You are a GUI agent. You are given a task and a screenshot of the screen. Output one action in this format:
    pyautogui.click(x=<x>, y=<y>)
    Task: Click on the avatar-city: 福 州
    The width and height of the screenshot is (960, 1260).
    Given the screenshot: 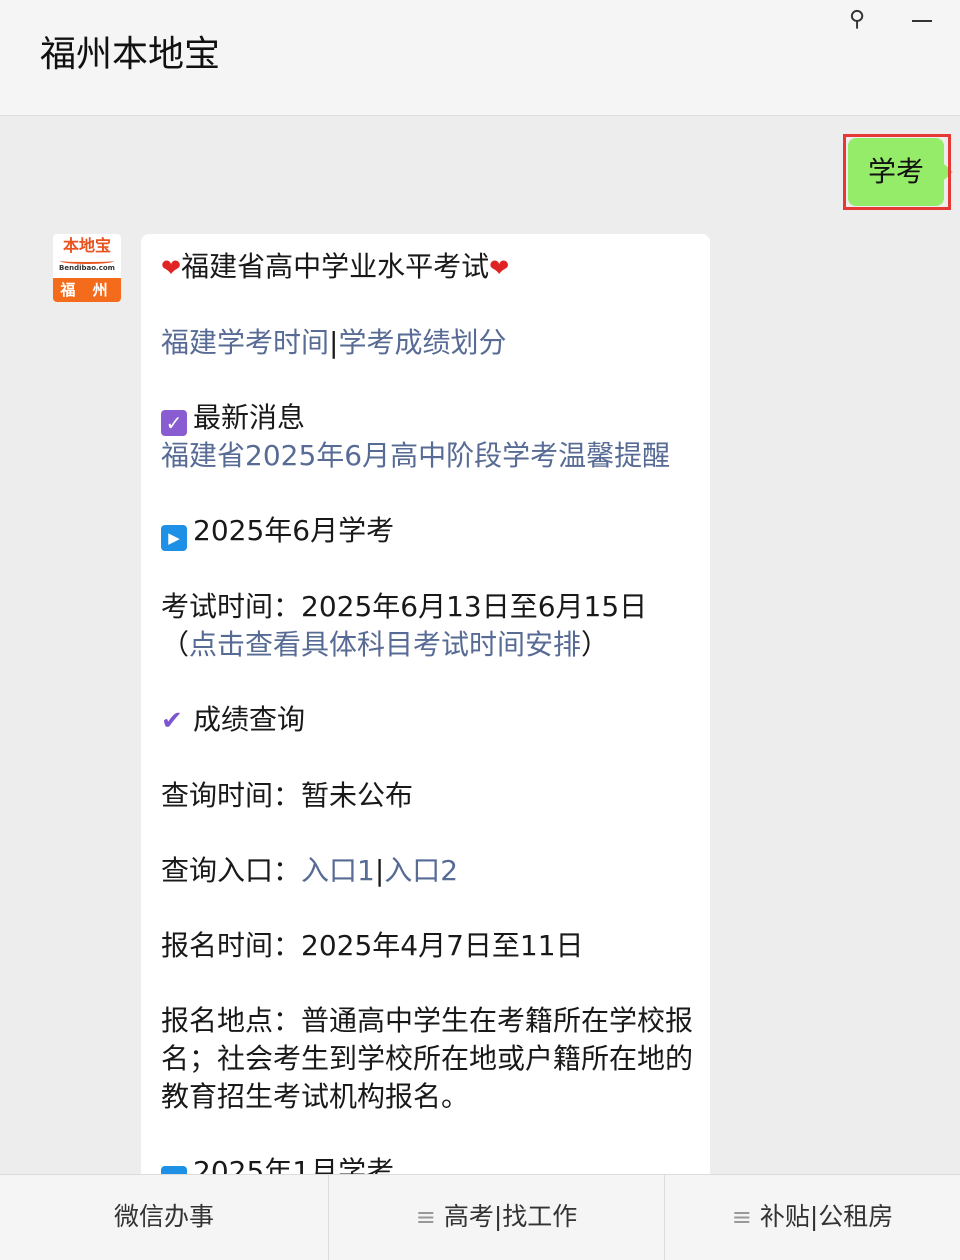 What is the action you would take?
    pyautogui.click(x=87, y=290)
    